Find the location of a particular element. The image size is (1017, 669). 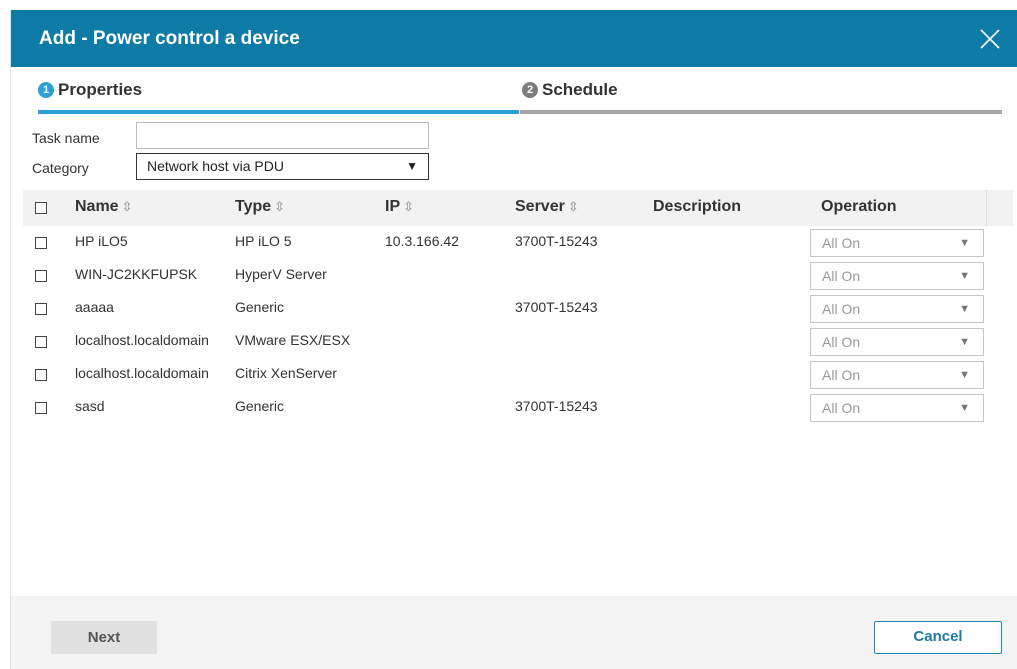

column-header-server: Server ⇳ is located at coordinates (547, 207).